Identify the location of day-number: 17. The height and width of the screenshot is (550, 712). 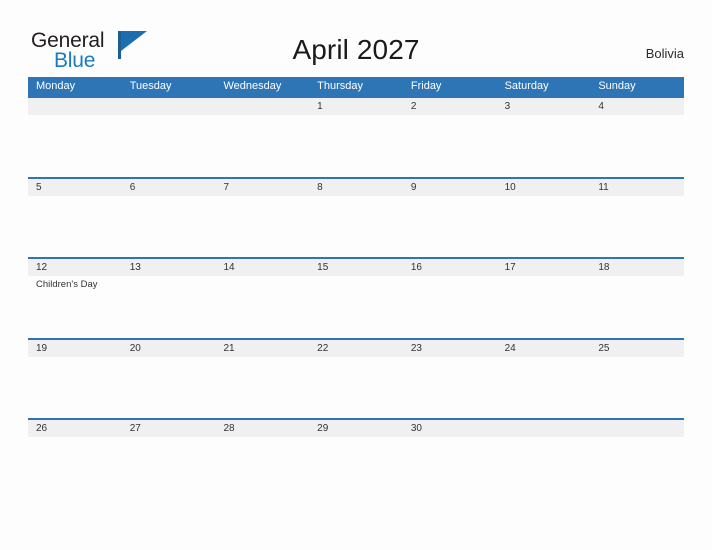
(544, 267).